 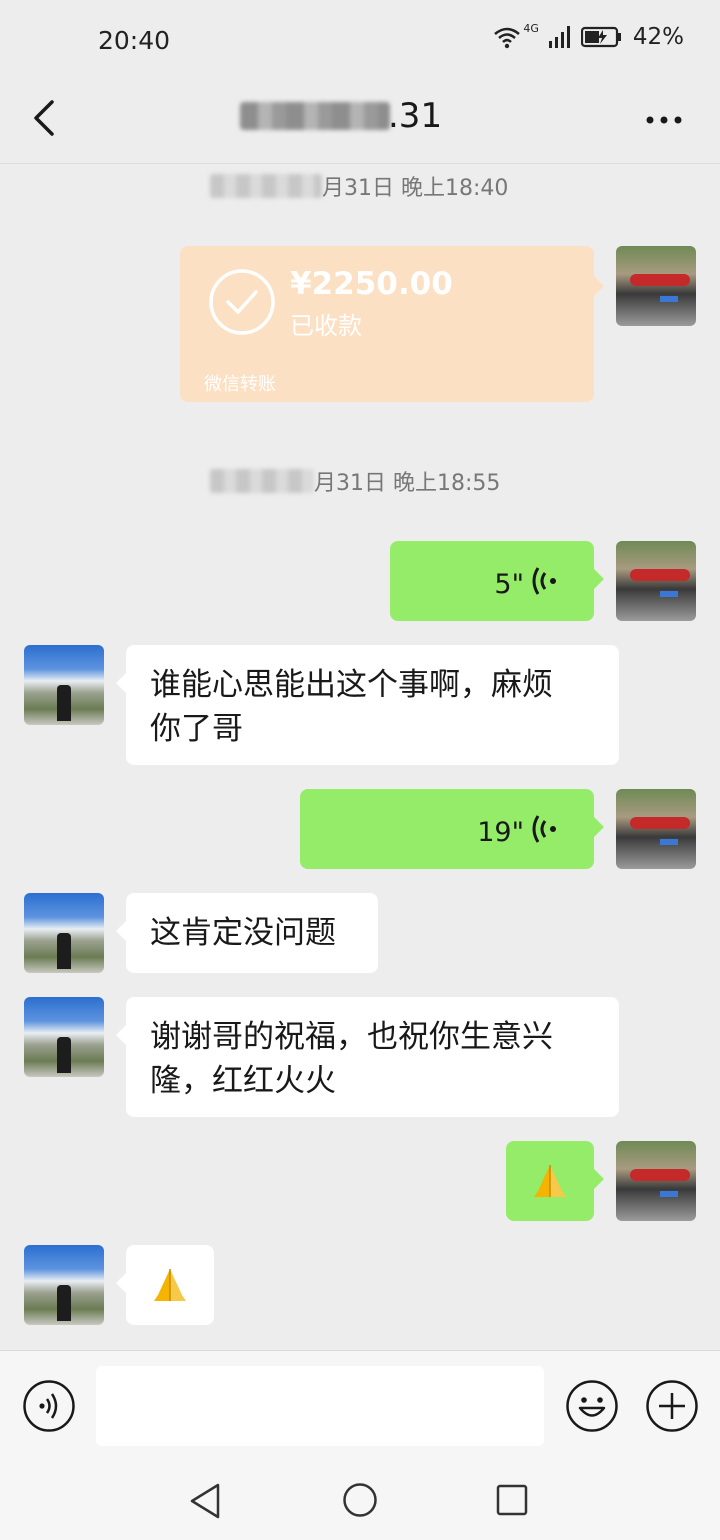 I want to click on voice-message-bubble: 5", so click(x=497, y=581).